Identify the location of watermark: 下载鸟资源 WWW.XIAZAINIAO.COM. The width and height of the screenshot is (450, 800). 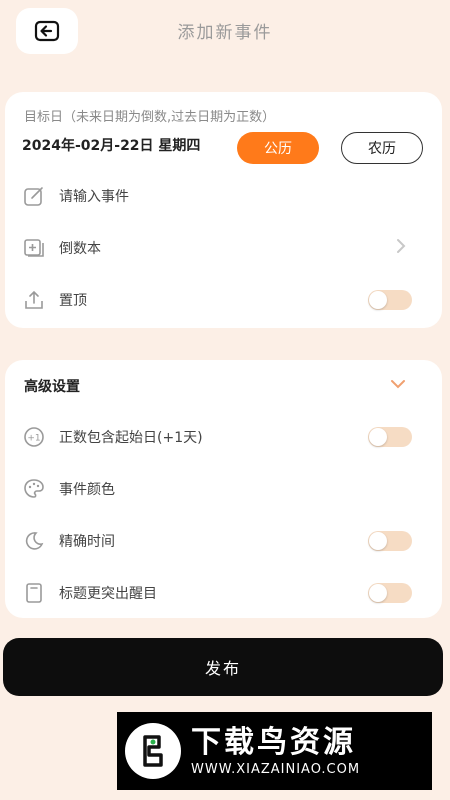
(274, 751).